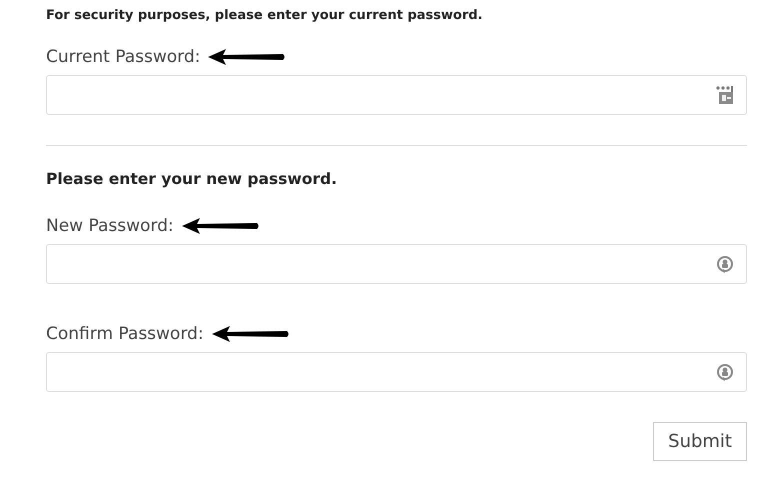 This screenshot has width=766, height=477. Describe the element at coordinates (725, 95) in the screenshot. I see `keypad-icon` at that location.